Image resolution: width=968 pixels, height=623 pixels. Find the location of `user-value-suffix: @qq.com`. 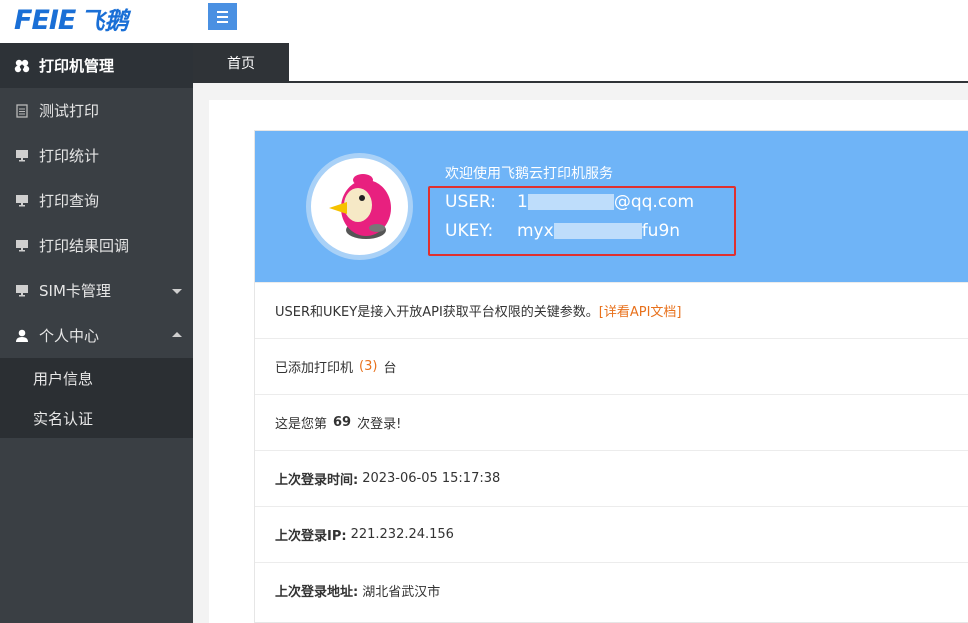

user-value-suffix: @qq.com is located at coordinates (654, 202).